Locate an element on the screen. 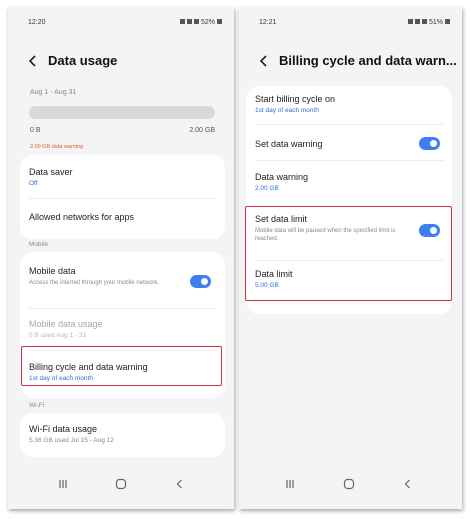 The height and width of the screenshot is (519, 470). page-title: Data usage is located at coordinates (83, 60).